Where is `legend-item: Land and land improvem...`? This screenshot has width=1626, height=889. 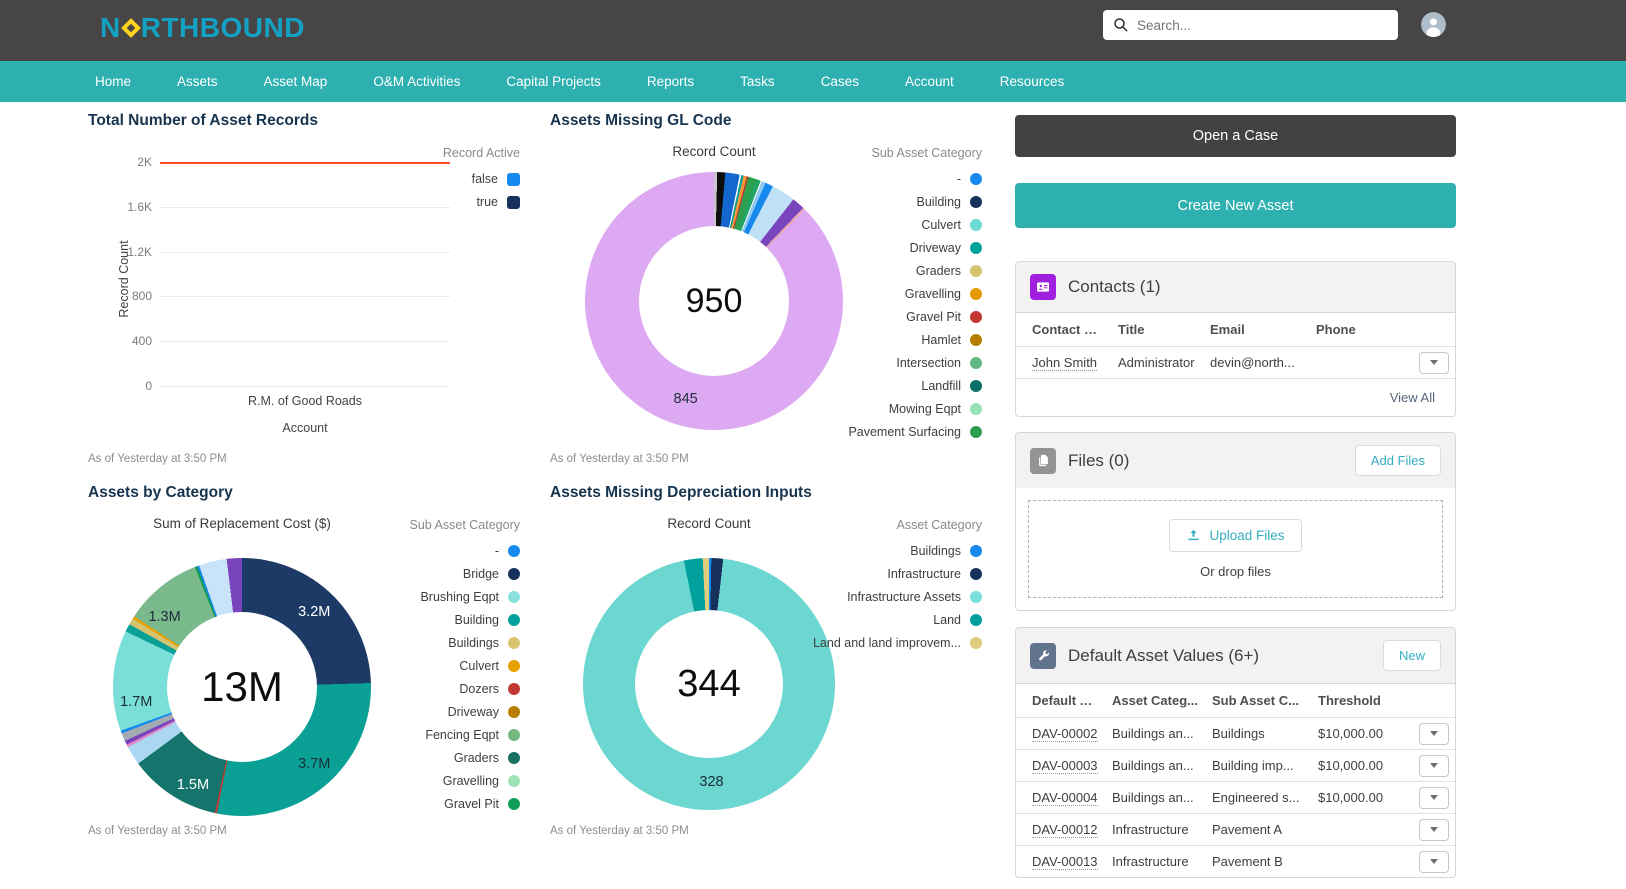 legend-item: Land and land improvem... is located at coordinates (897, 643).